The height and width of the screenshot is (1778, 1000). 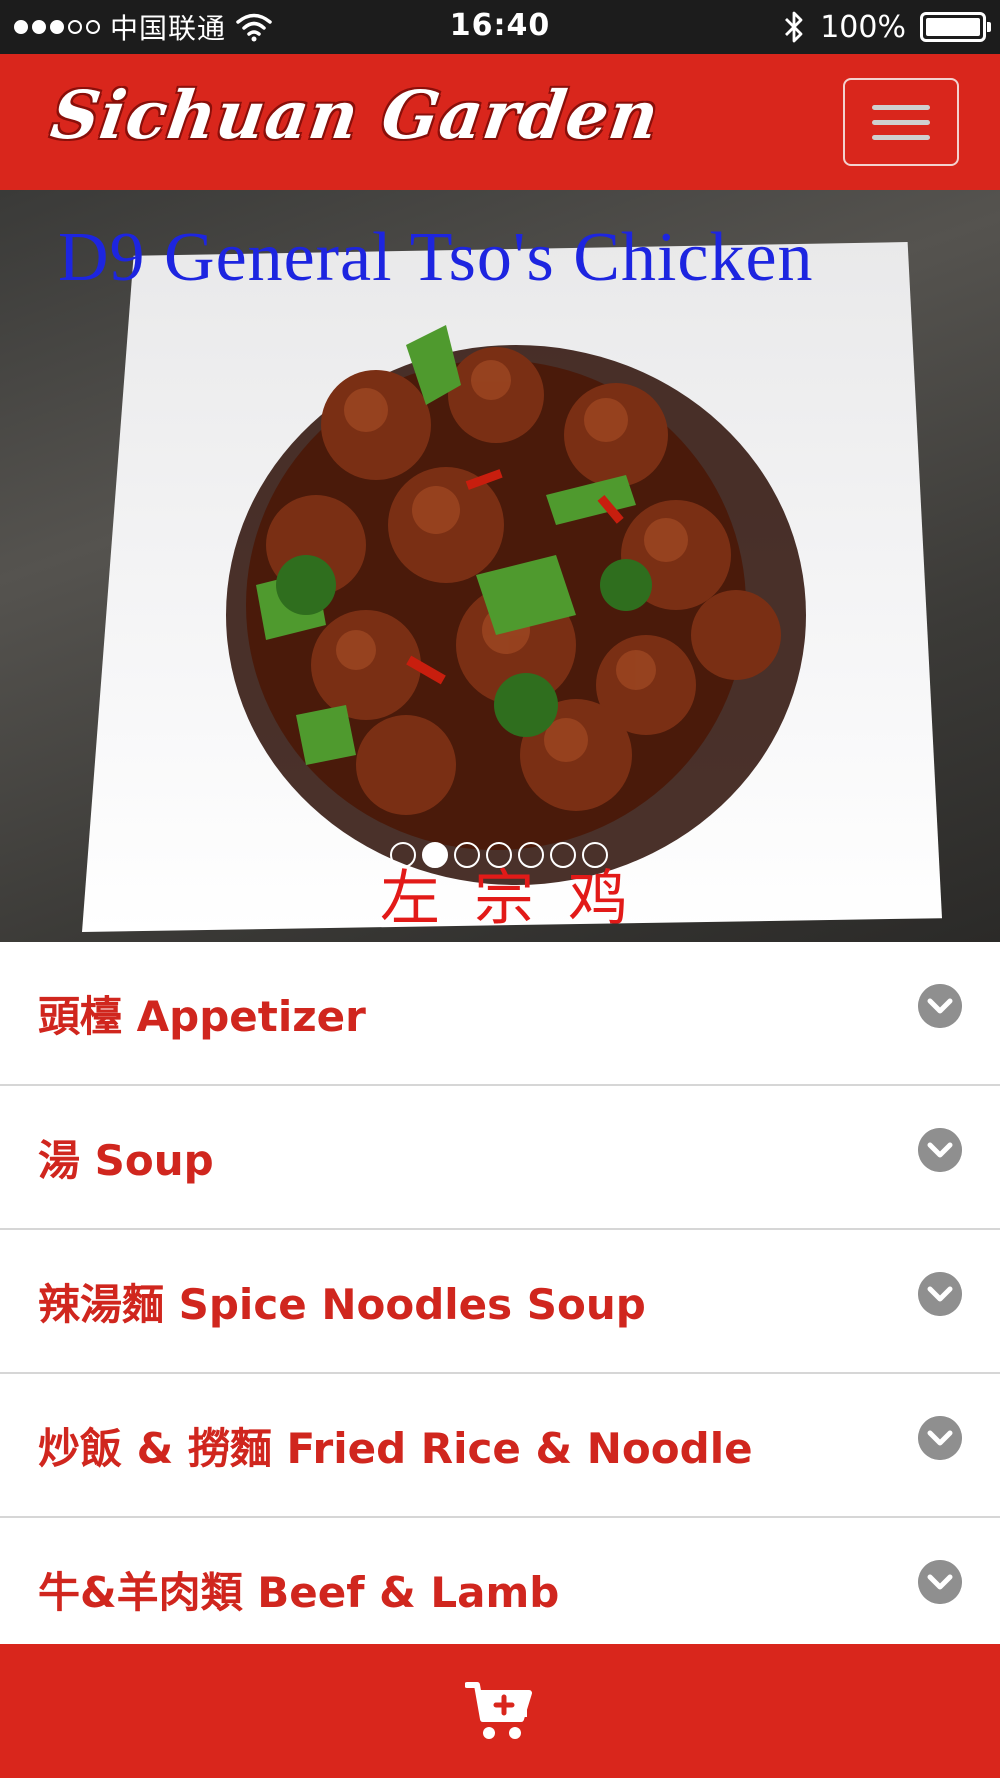 What do you see at coordinates (436, 257) in the screenshot?
I see `dish-title: D9 General Tso's Chicken` at bounding box center [436, 257].